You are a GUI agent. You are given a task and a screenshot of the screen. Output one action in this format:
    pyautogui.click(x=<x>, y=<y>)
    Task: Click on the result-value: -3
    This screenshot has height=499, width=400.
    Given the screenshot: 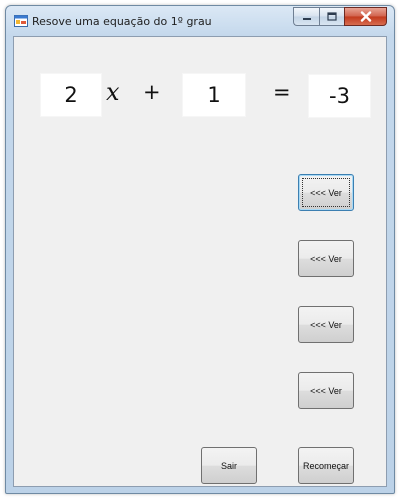 What is the action you would take?
    pyautogui.click(x=339, y=96)
    